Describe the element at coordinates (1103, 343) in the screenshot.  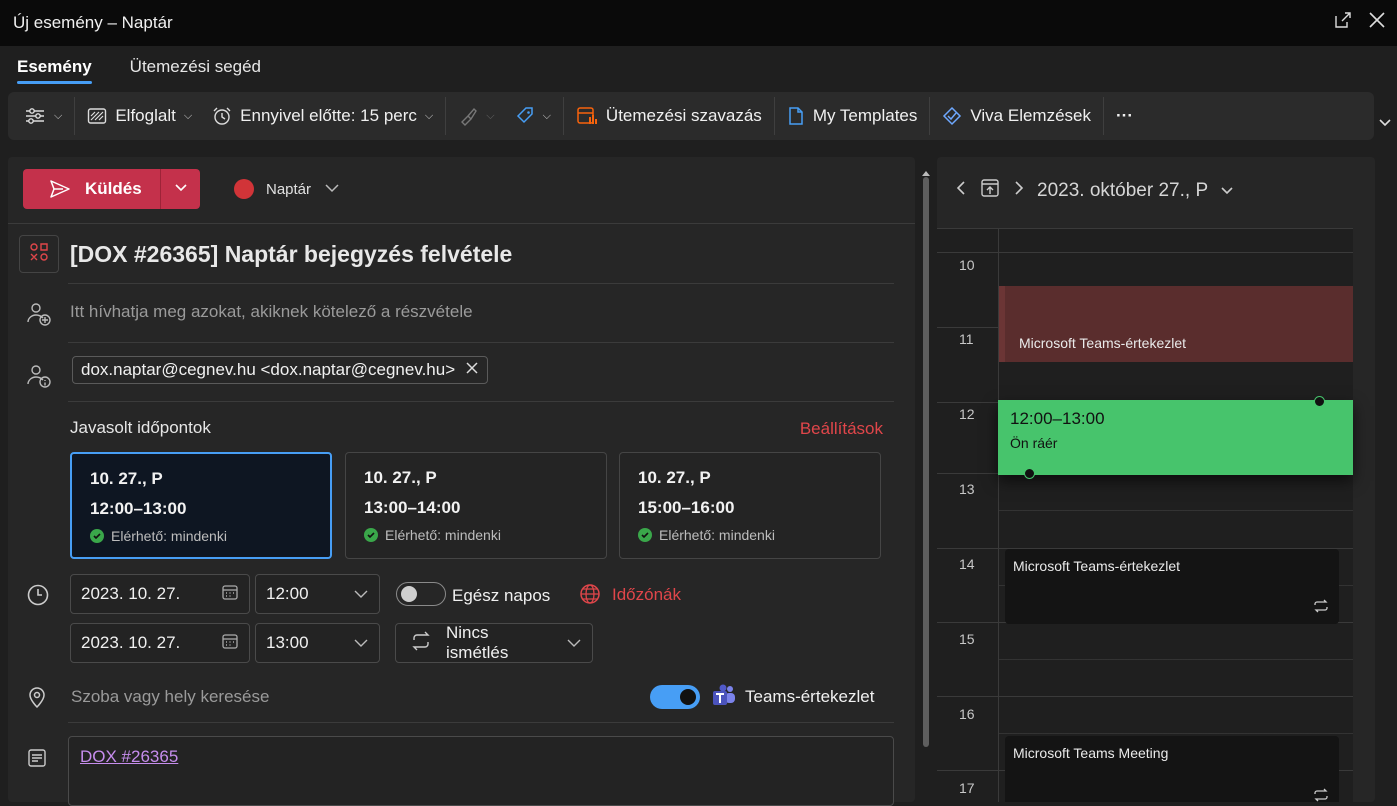
I see `event-title: Microsoft Teams-értekezlet` at that location.